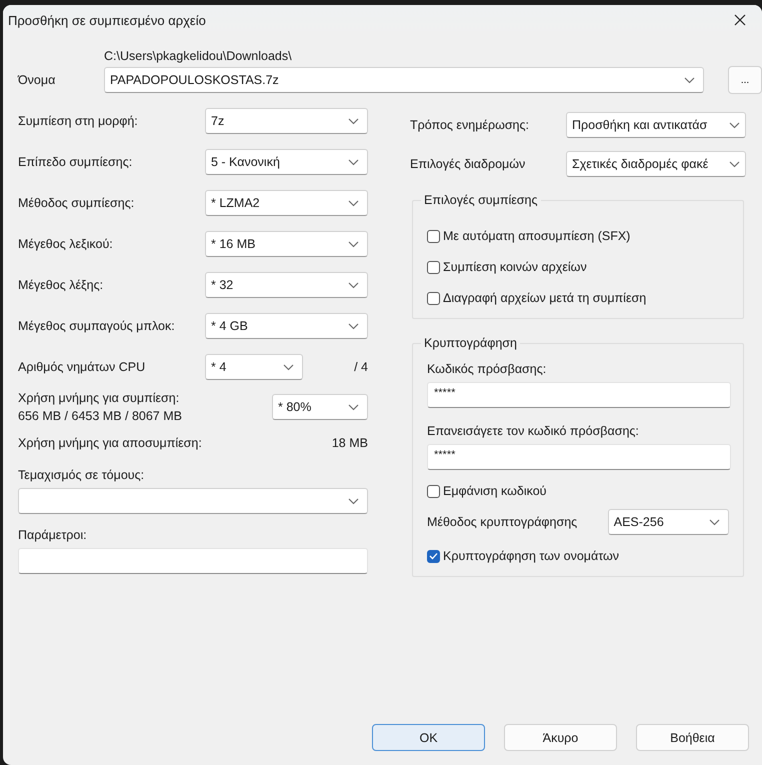 Image resolution: width=762 pixels, height=765 pixels. Describe the element at coordinates (78, 121) in the screenshot. I see `field-label: Συμπίεση στη μορφή:` at that location.